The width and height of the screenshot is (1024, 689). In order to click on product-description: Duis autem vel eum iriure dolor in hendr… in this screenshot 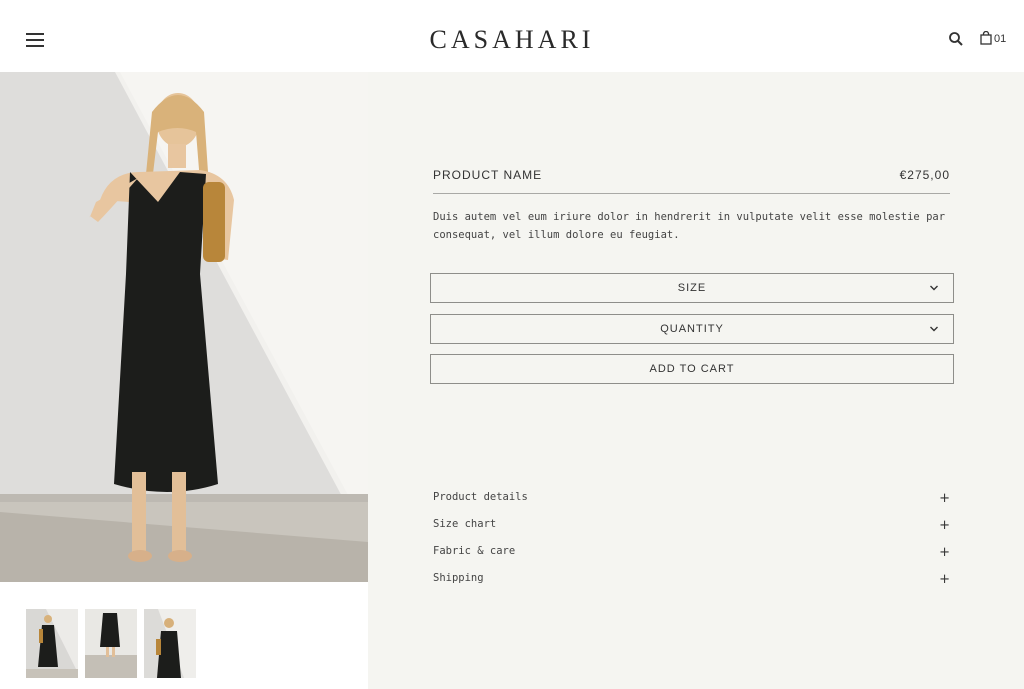, I will do `click(689, 226)`.